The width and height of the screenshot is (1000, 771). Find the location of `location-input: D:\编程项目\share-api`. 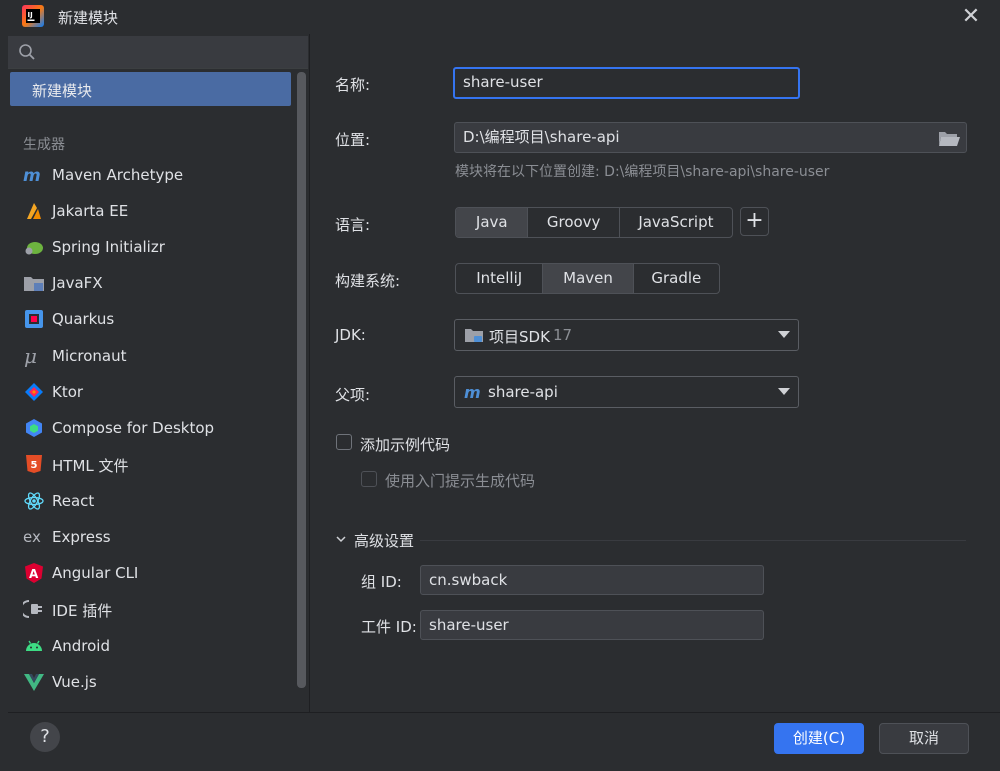

location-input: D:\编程项目\share-api is located at coordinates (710, 137).